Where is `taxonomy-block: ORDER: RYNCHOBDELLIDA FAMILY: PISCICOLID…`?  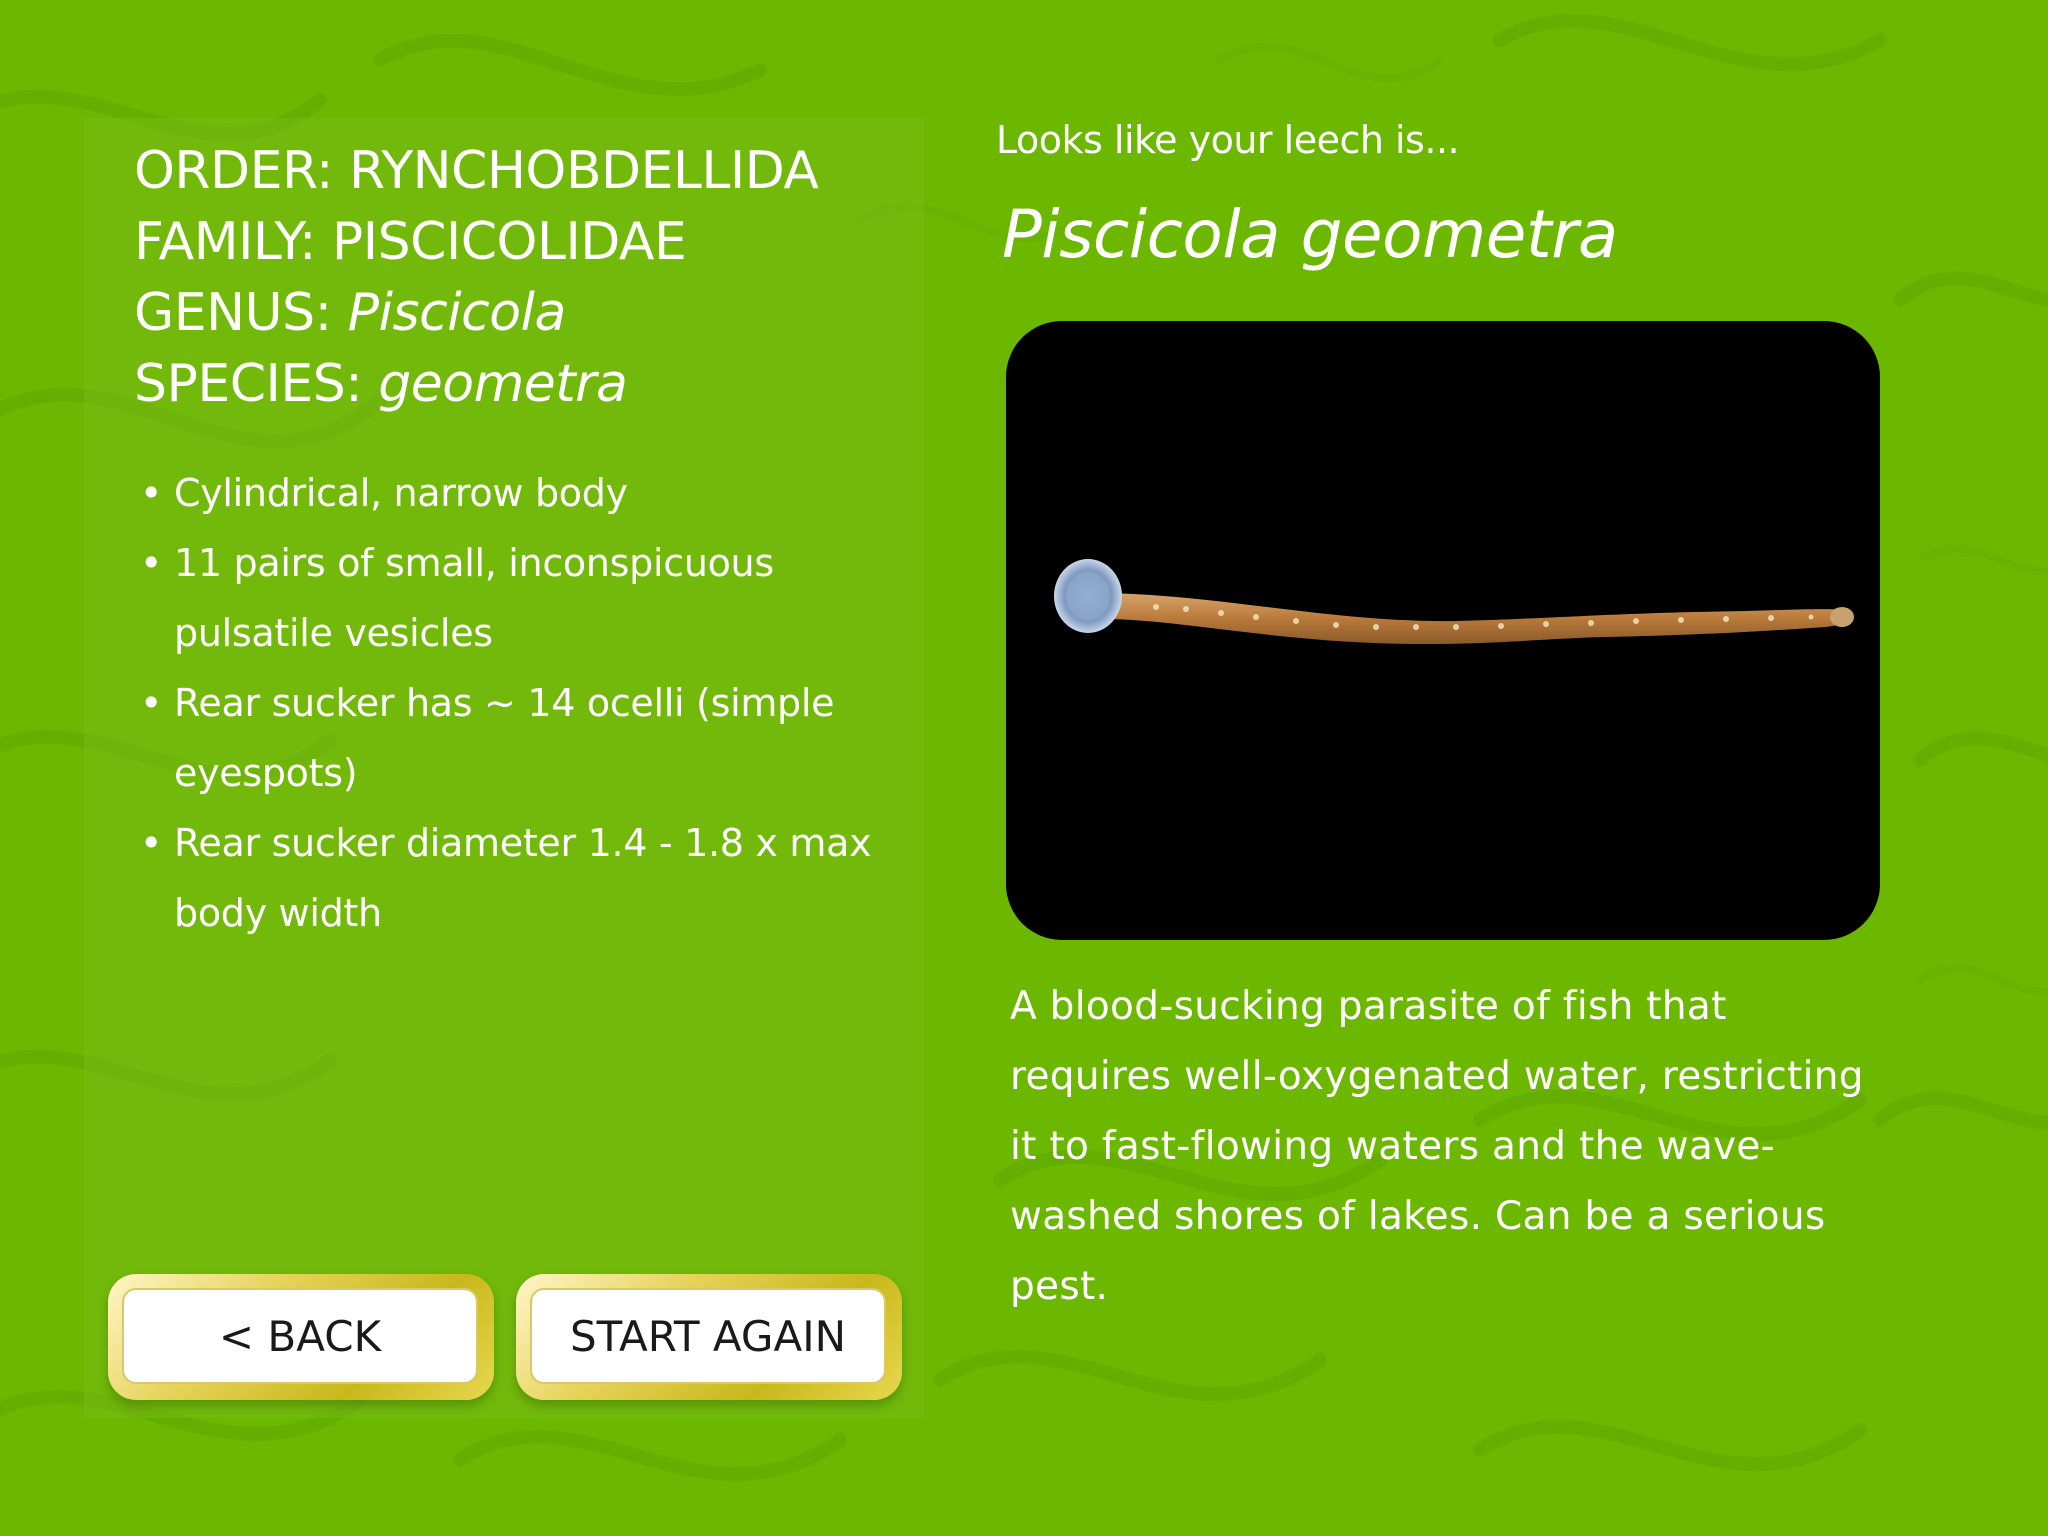
taxonomy-block: ORDER: RYNCHOBDELLIDA FAMILY: PISCICOLID… is located at coordinates (476, 278).